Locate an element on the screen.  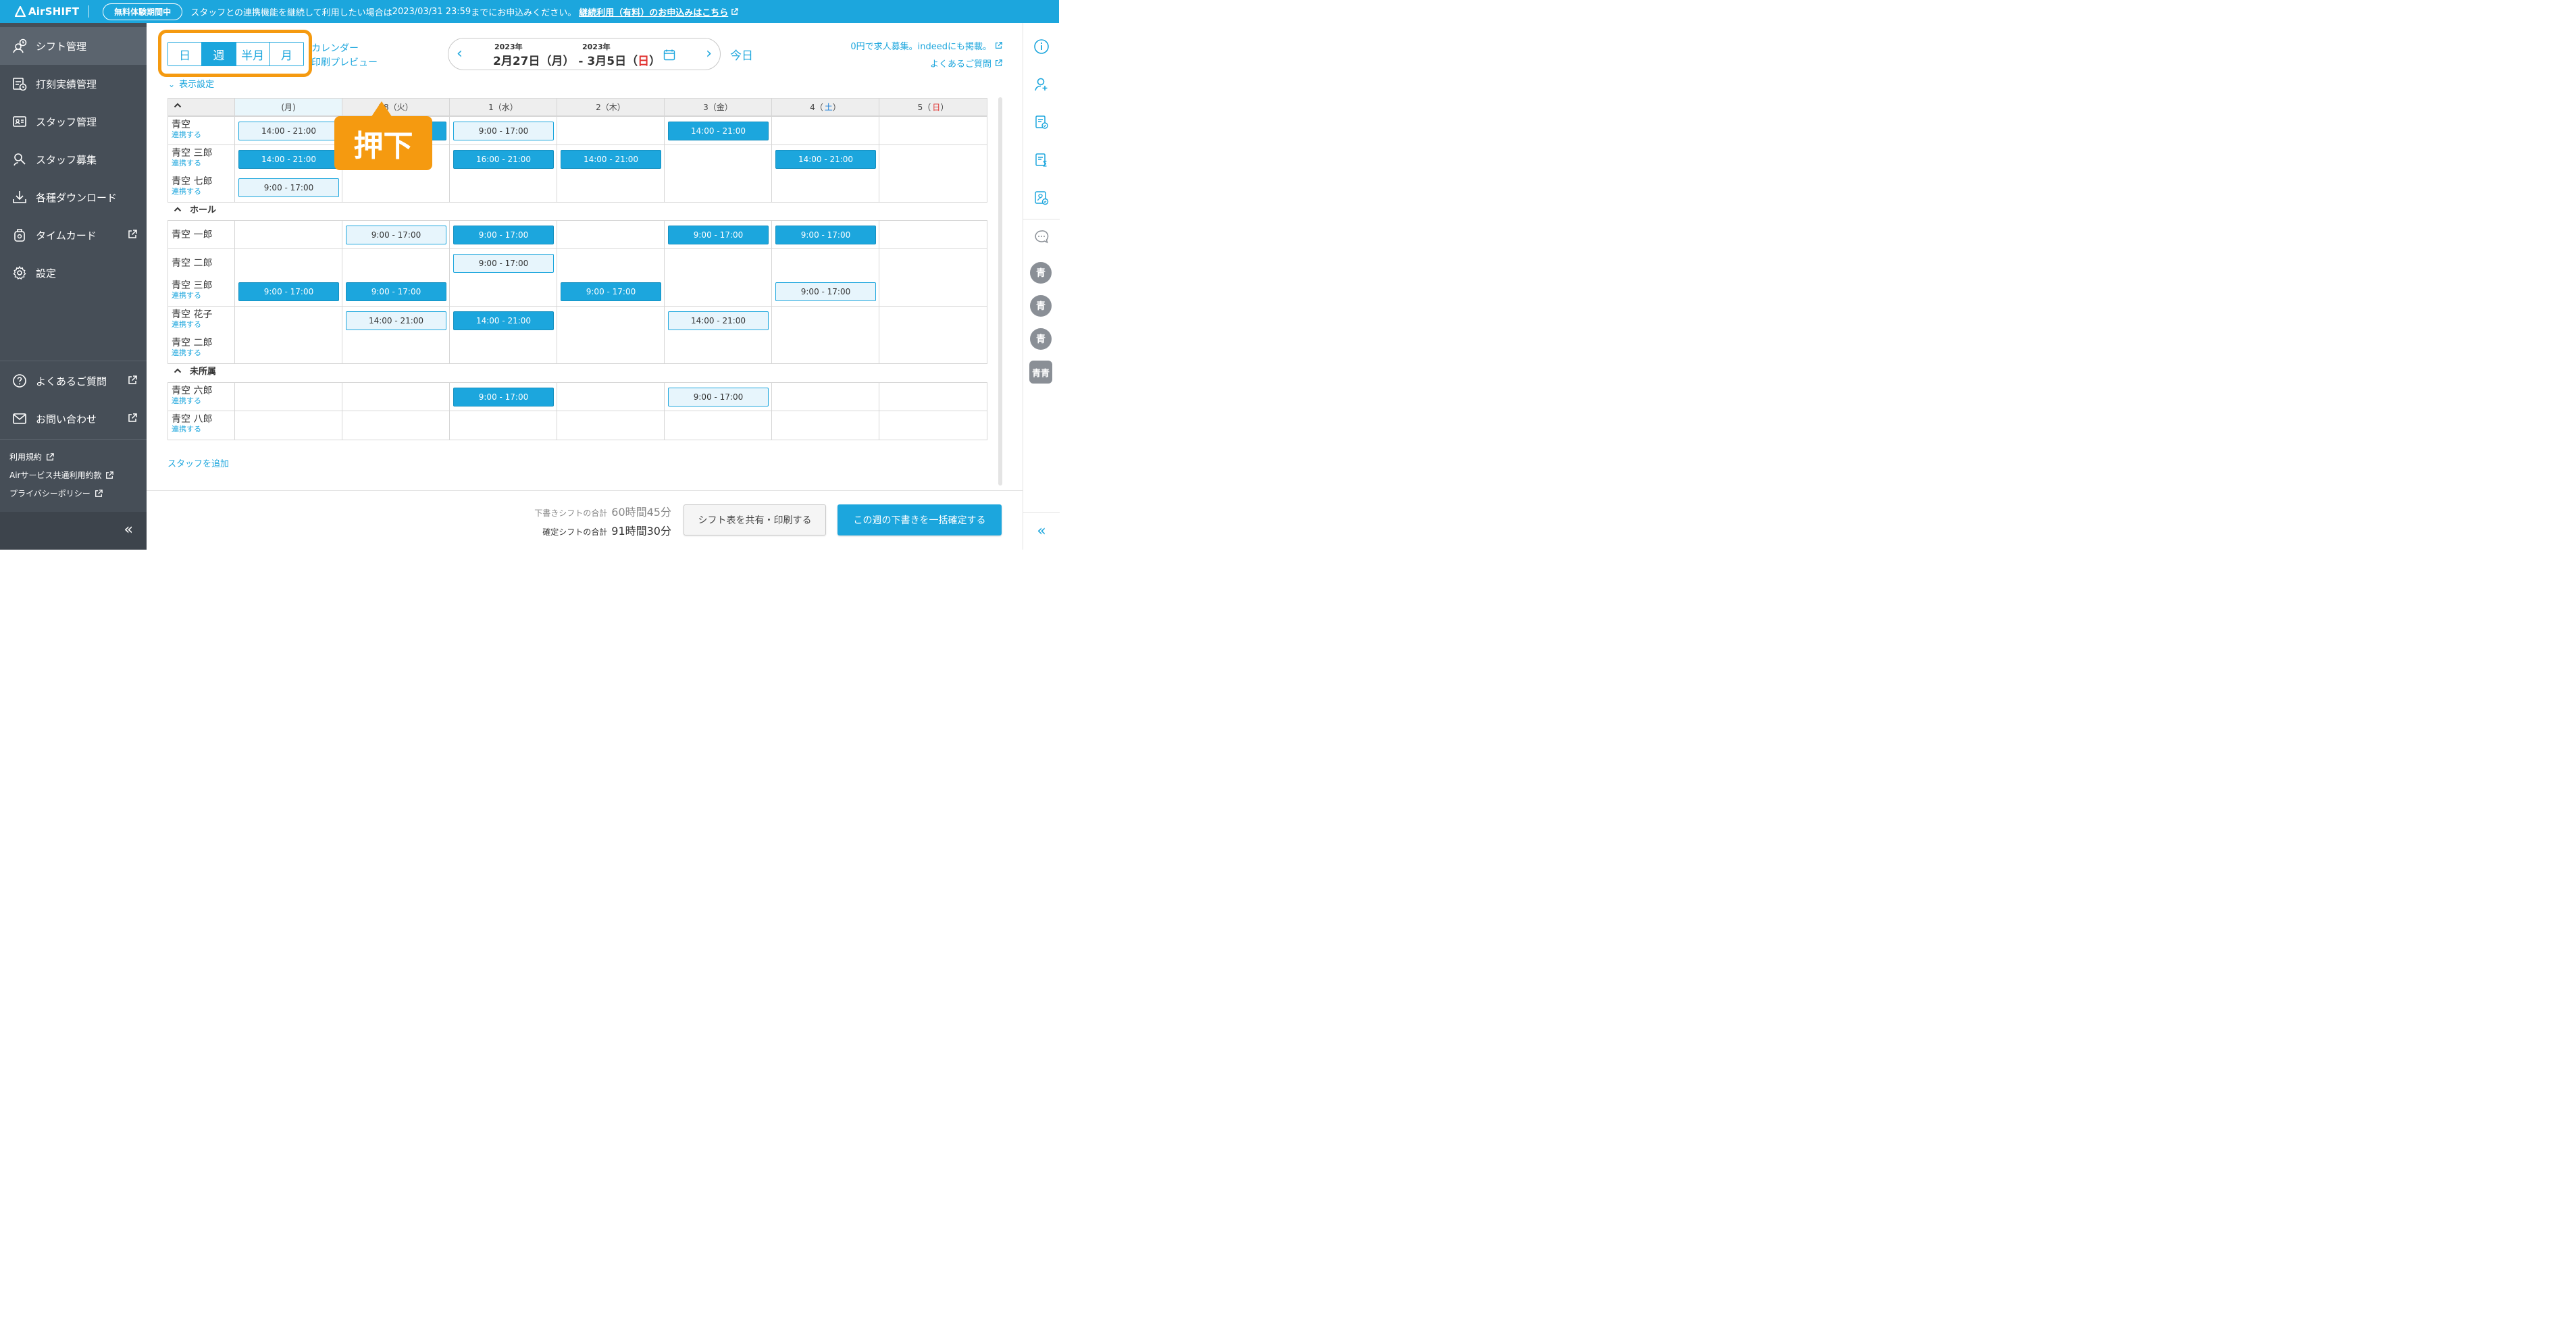
staff-name-cell: 青空 花子 連携する is located at coordinates (201, 320).